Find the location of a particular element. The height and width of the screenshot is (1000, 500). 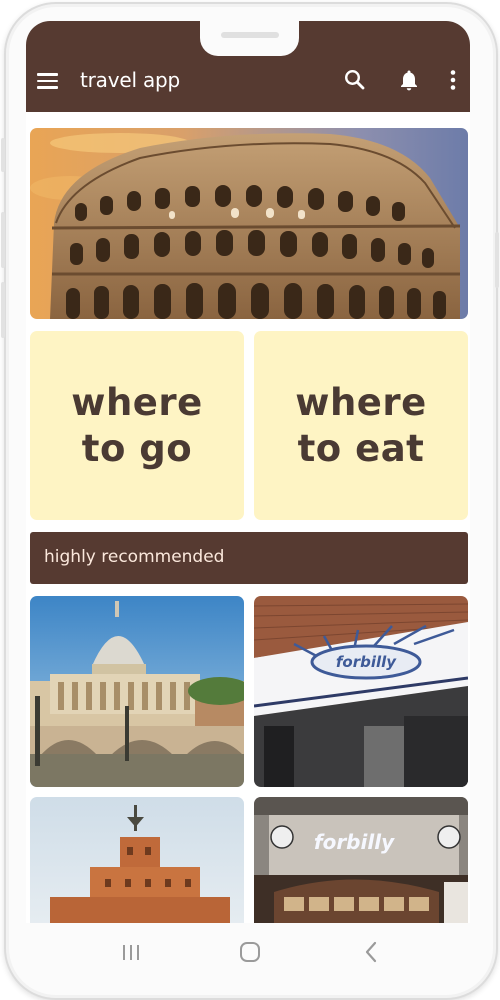

hamburger-menu-icon is located at coordinates (48, 81).